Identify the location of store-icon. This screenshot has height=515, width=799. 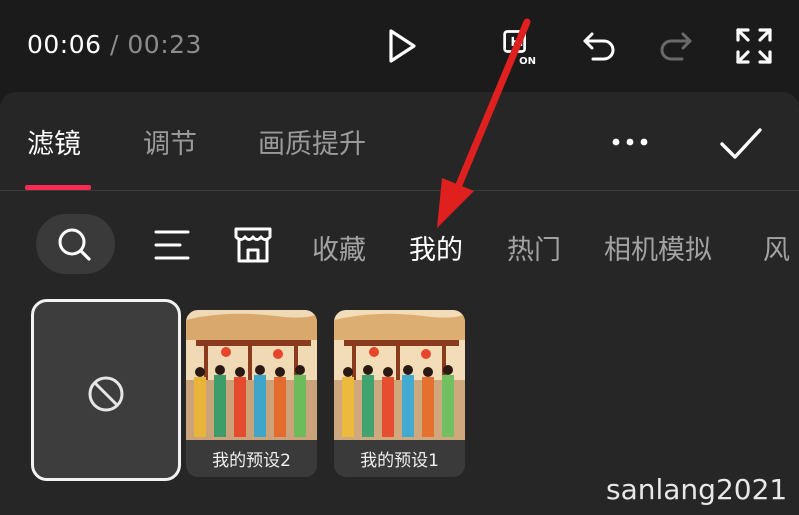
(253, 245).